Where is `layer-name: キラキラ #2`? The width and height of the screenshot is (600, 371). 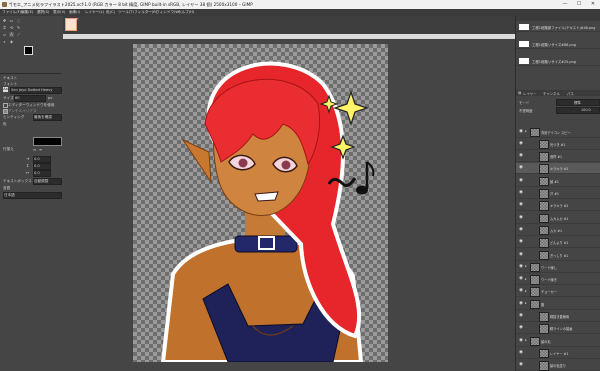
layer-name: キラキラ #2 is located at coordinates (559, 206).